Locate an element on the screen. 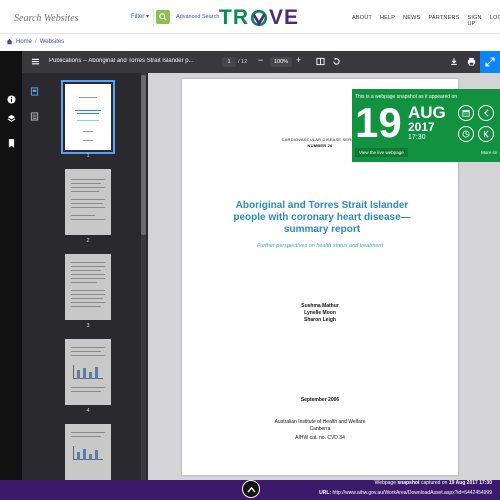  zoom-out-button: − is located at coordinates (260, 60).